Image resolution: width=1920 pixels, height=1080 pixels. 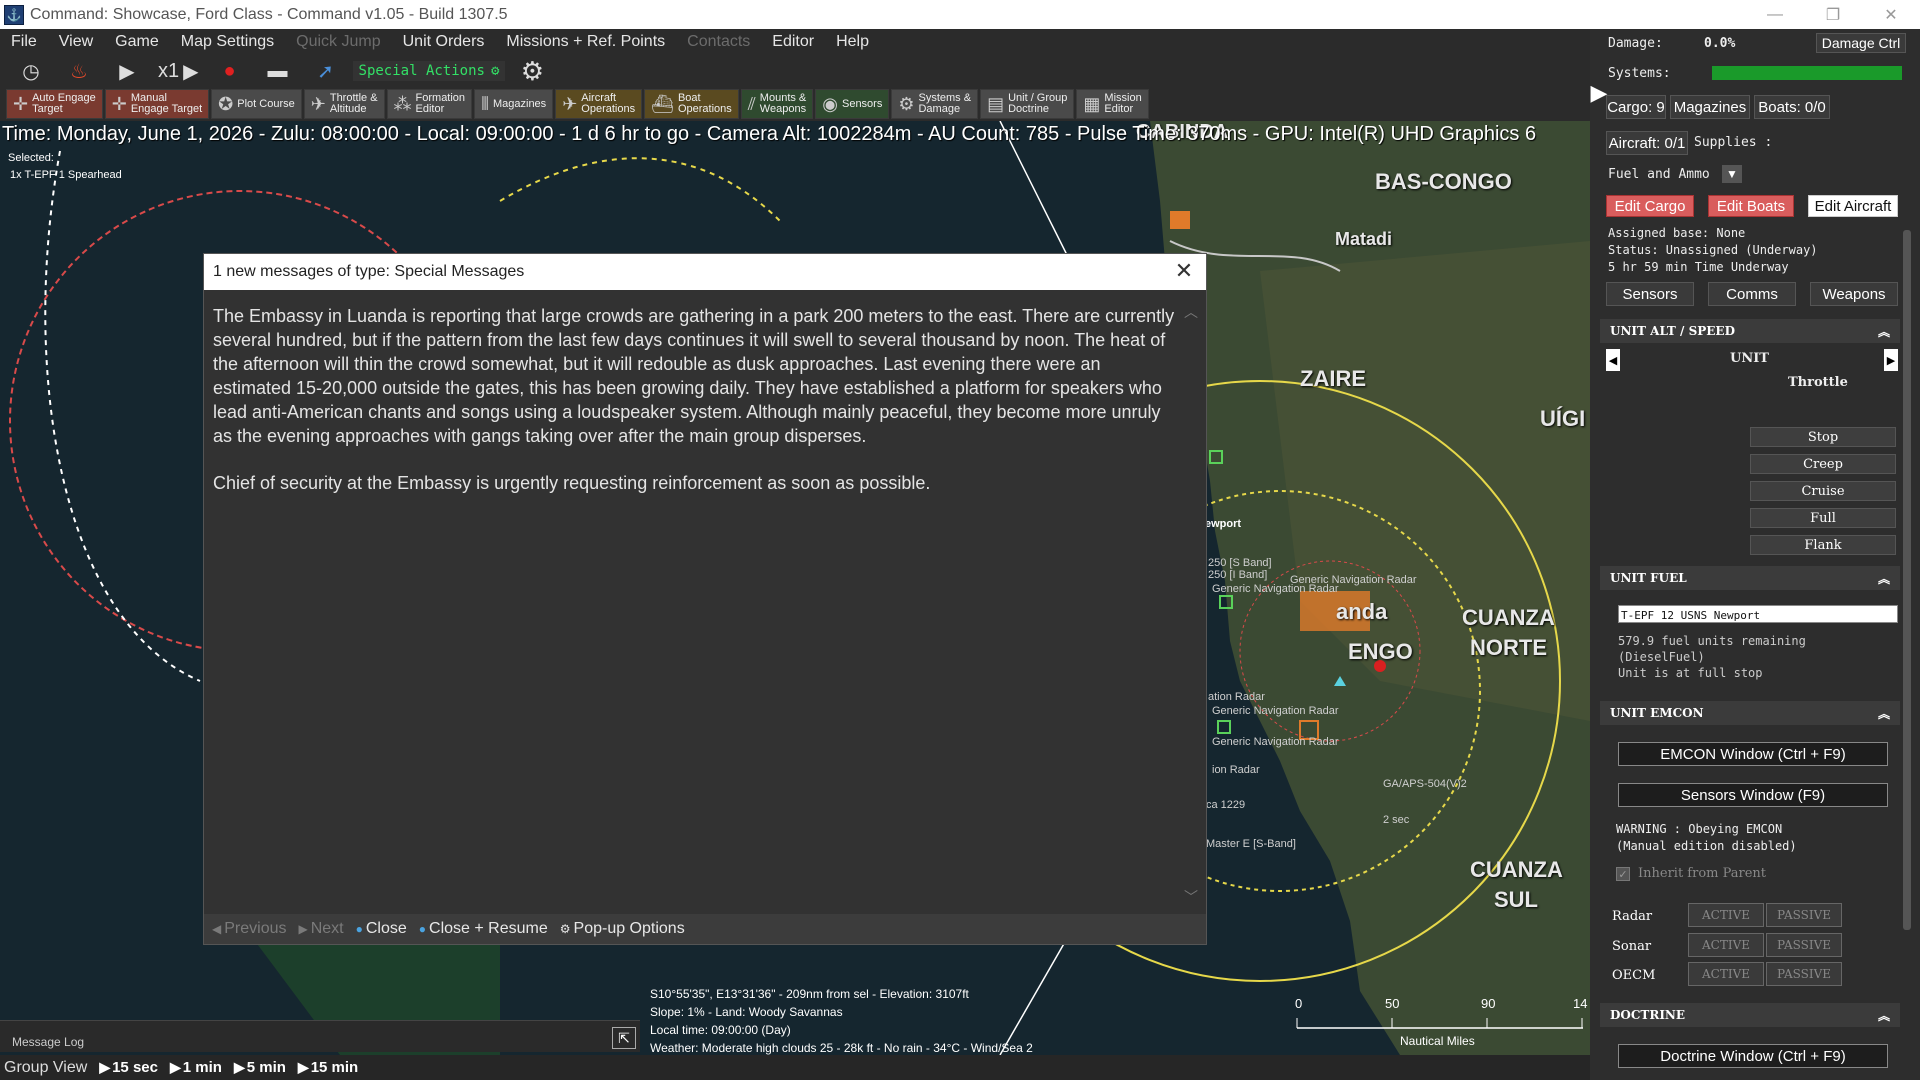 What do you see at coordinates (1223, 524) in the screenshot?
I see `map-label-newport: ewport` at bounding box center [1223, 524].